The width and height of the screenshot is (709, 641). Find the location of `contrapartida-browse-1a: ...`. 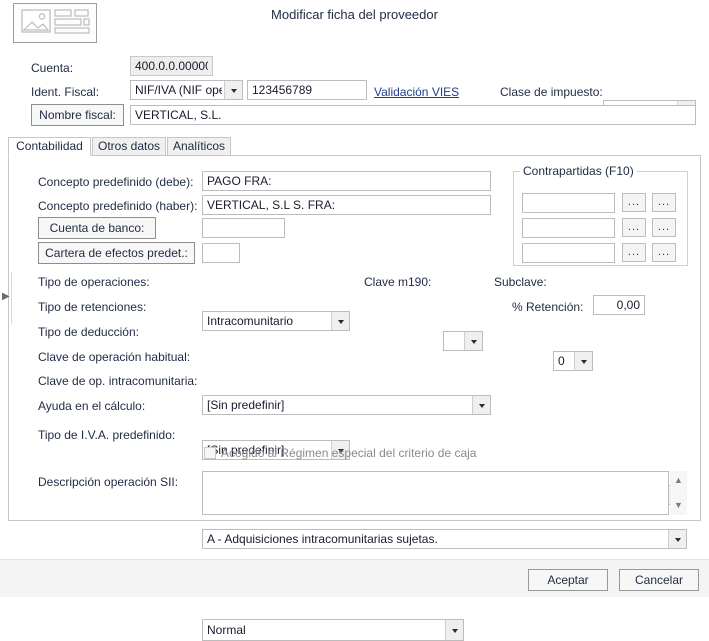

contrapartida-browse-1a: ... is located at coordinates (634, 202).